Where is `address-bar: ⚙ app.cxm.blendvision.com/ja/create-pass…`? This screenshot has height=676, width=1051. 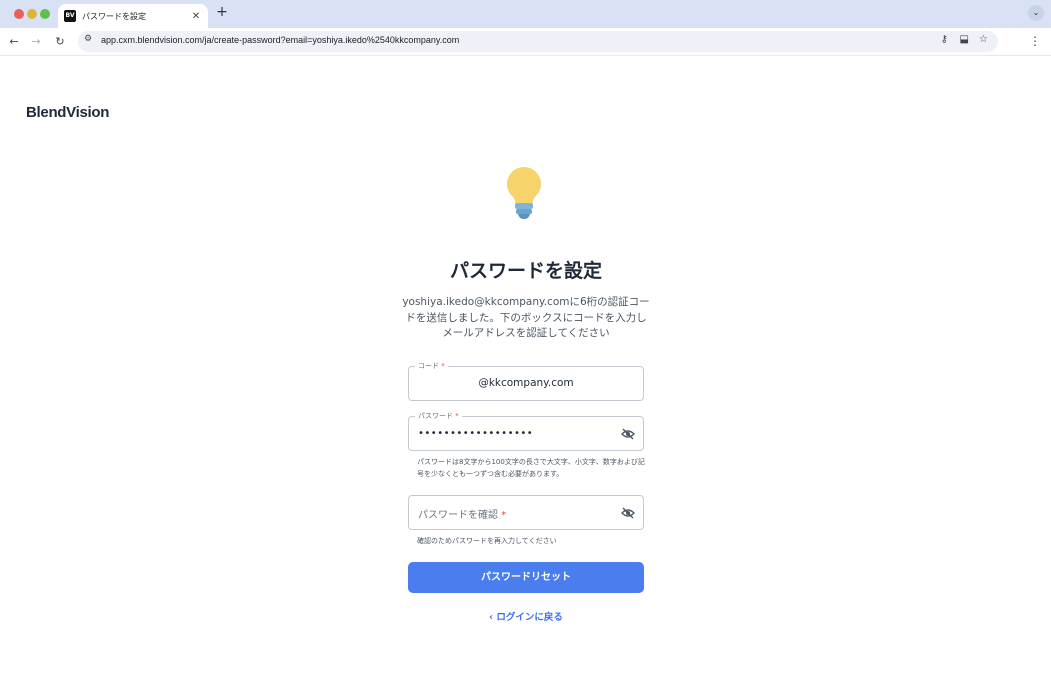
address-bar: ⚙ app.cxm.blendvision.com/ja/create-pass… is located at coordinates (538, 41).